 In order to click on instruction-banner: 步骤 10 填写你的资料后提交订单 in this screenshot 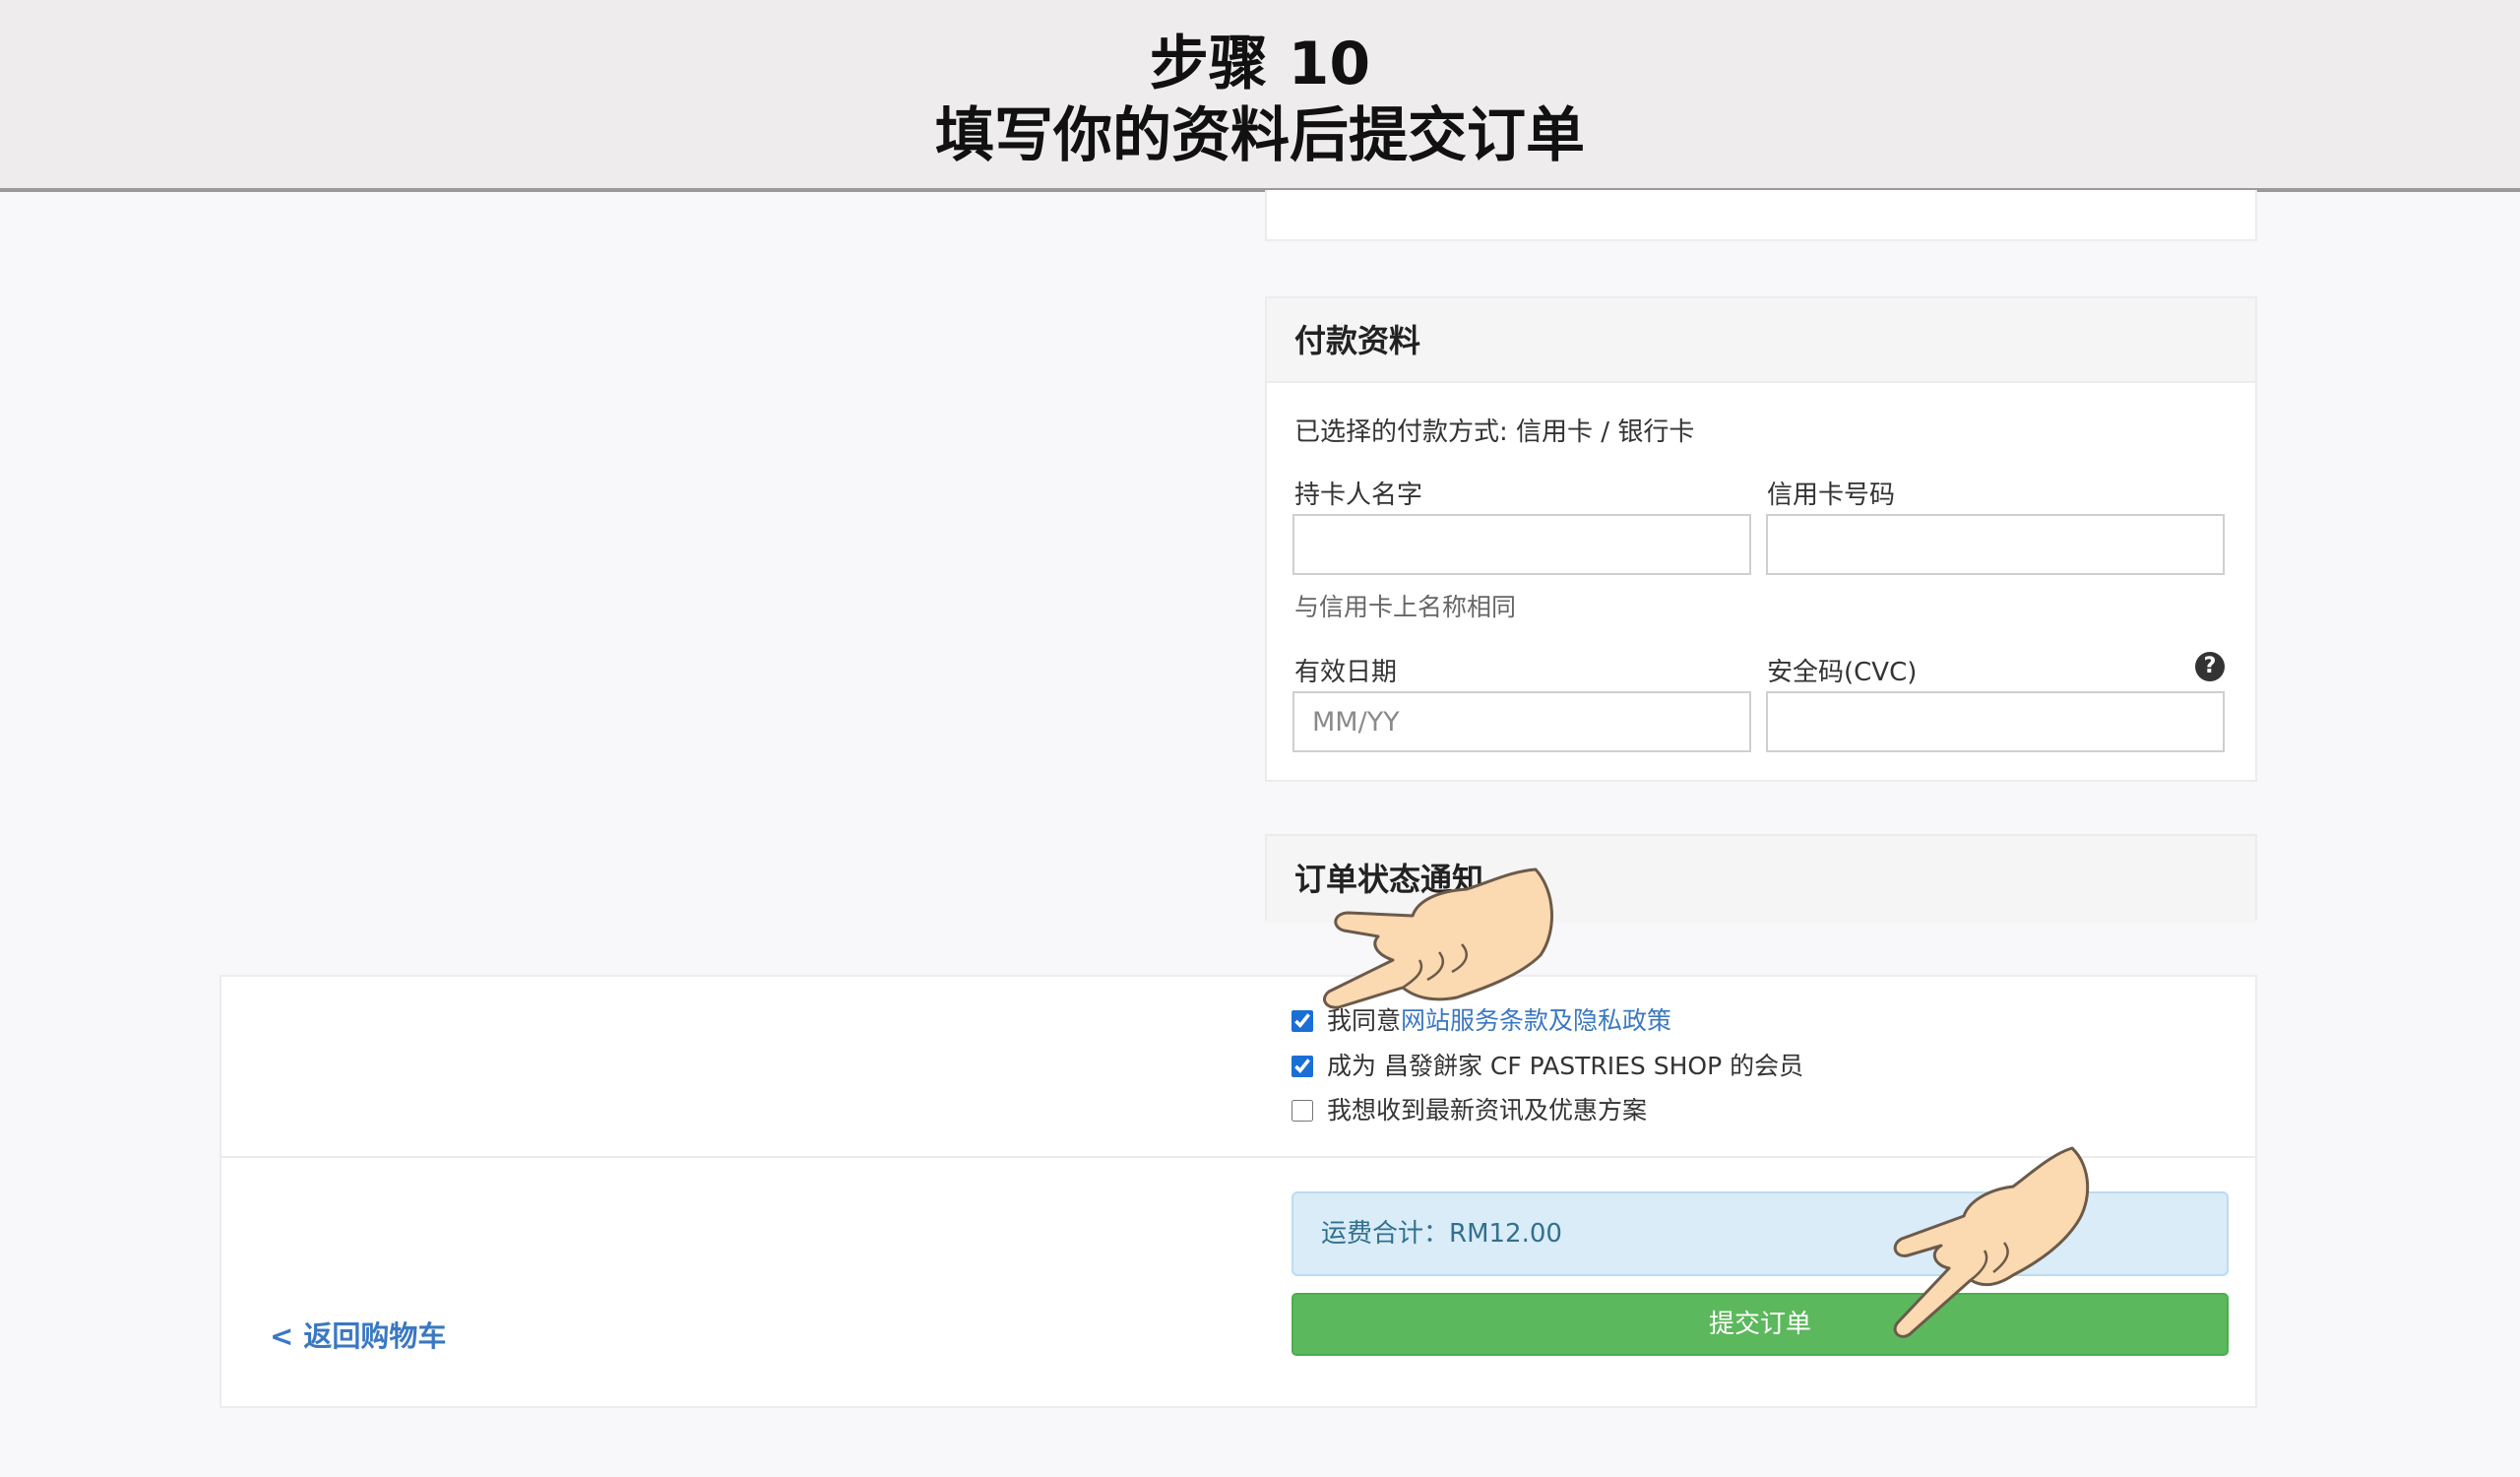, I will do `click(1260, 96)`.